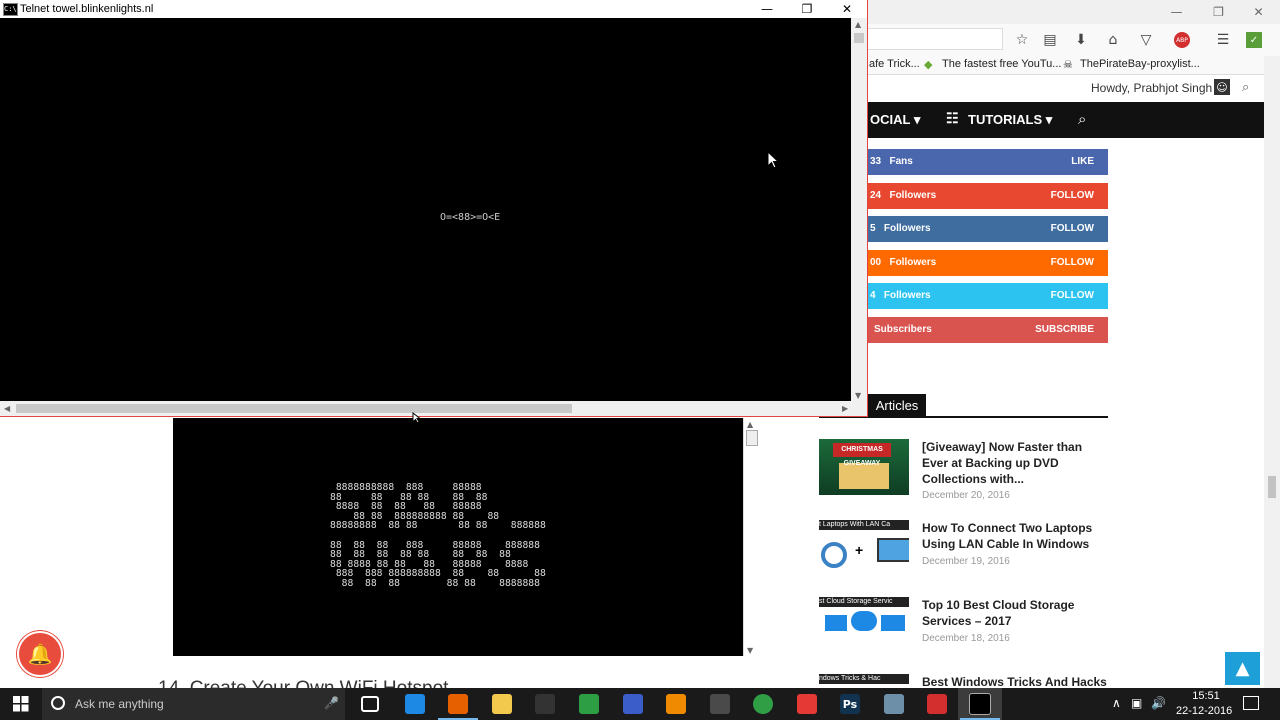 The width and height of the screenshot is (1280, 720). I want to click on microphone-icon: 🎤, so click(331, 703).